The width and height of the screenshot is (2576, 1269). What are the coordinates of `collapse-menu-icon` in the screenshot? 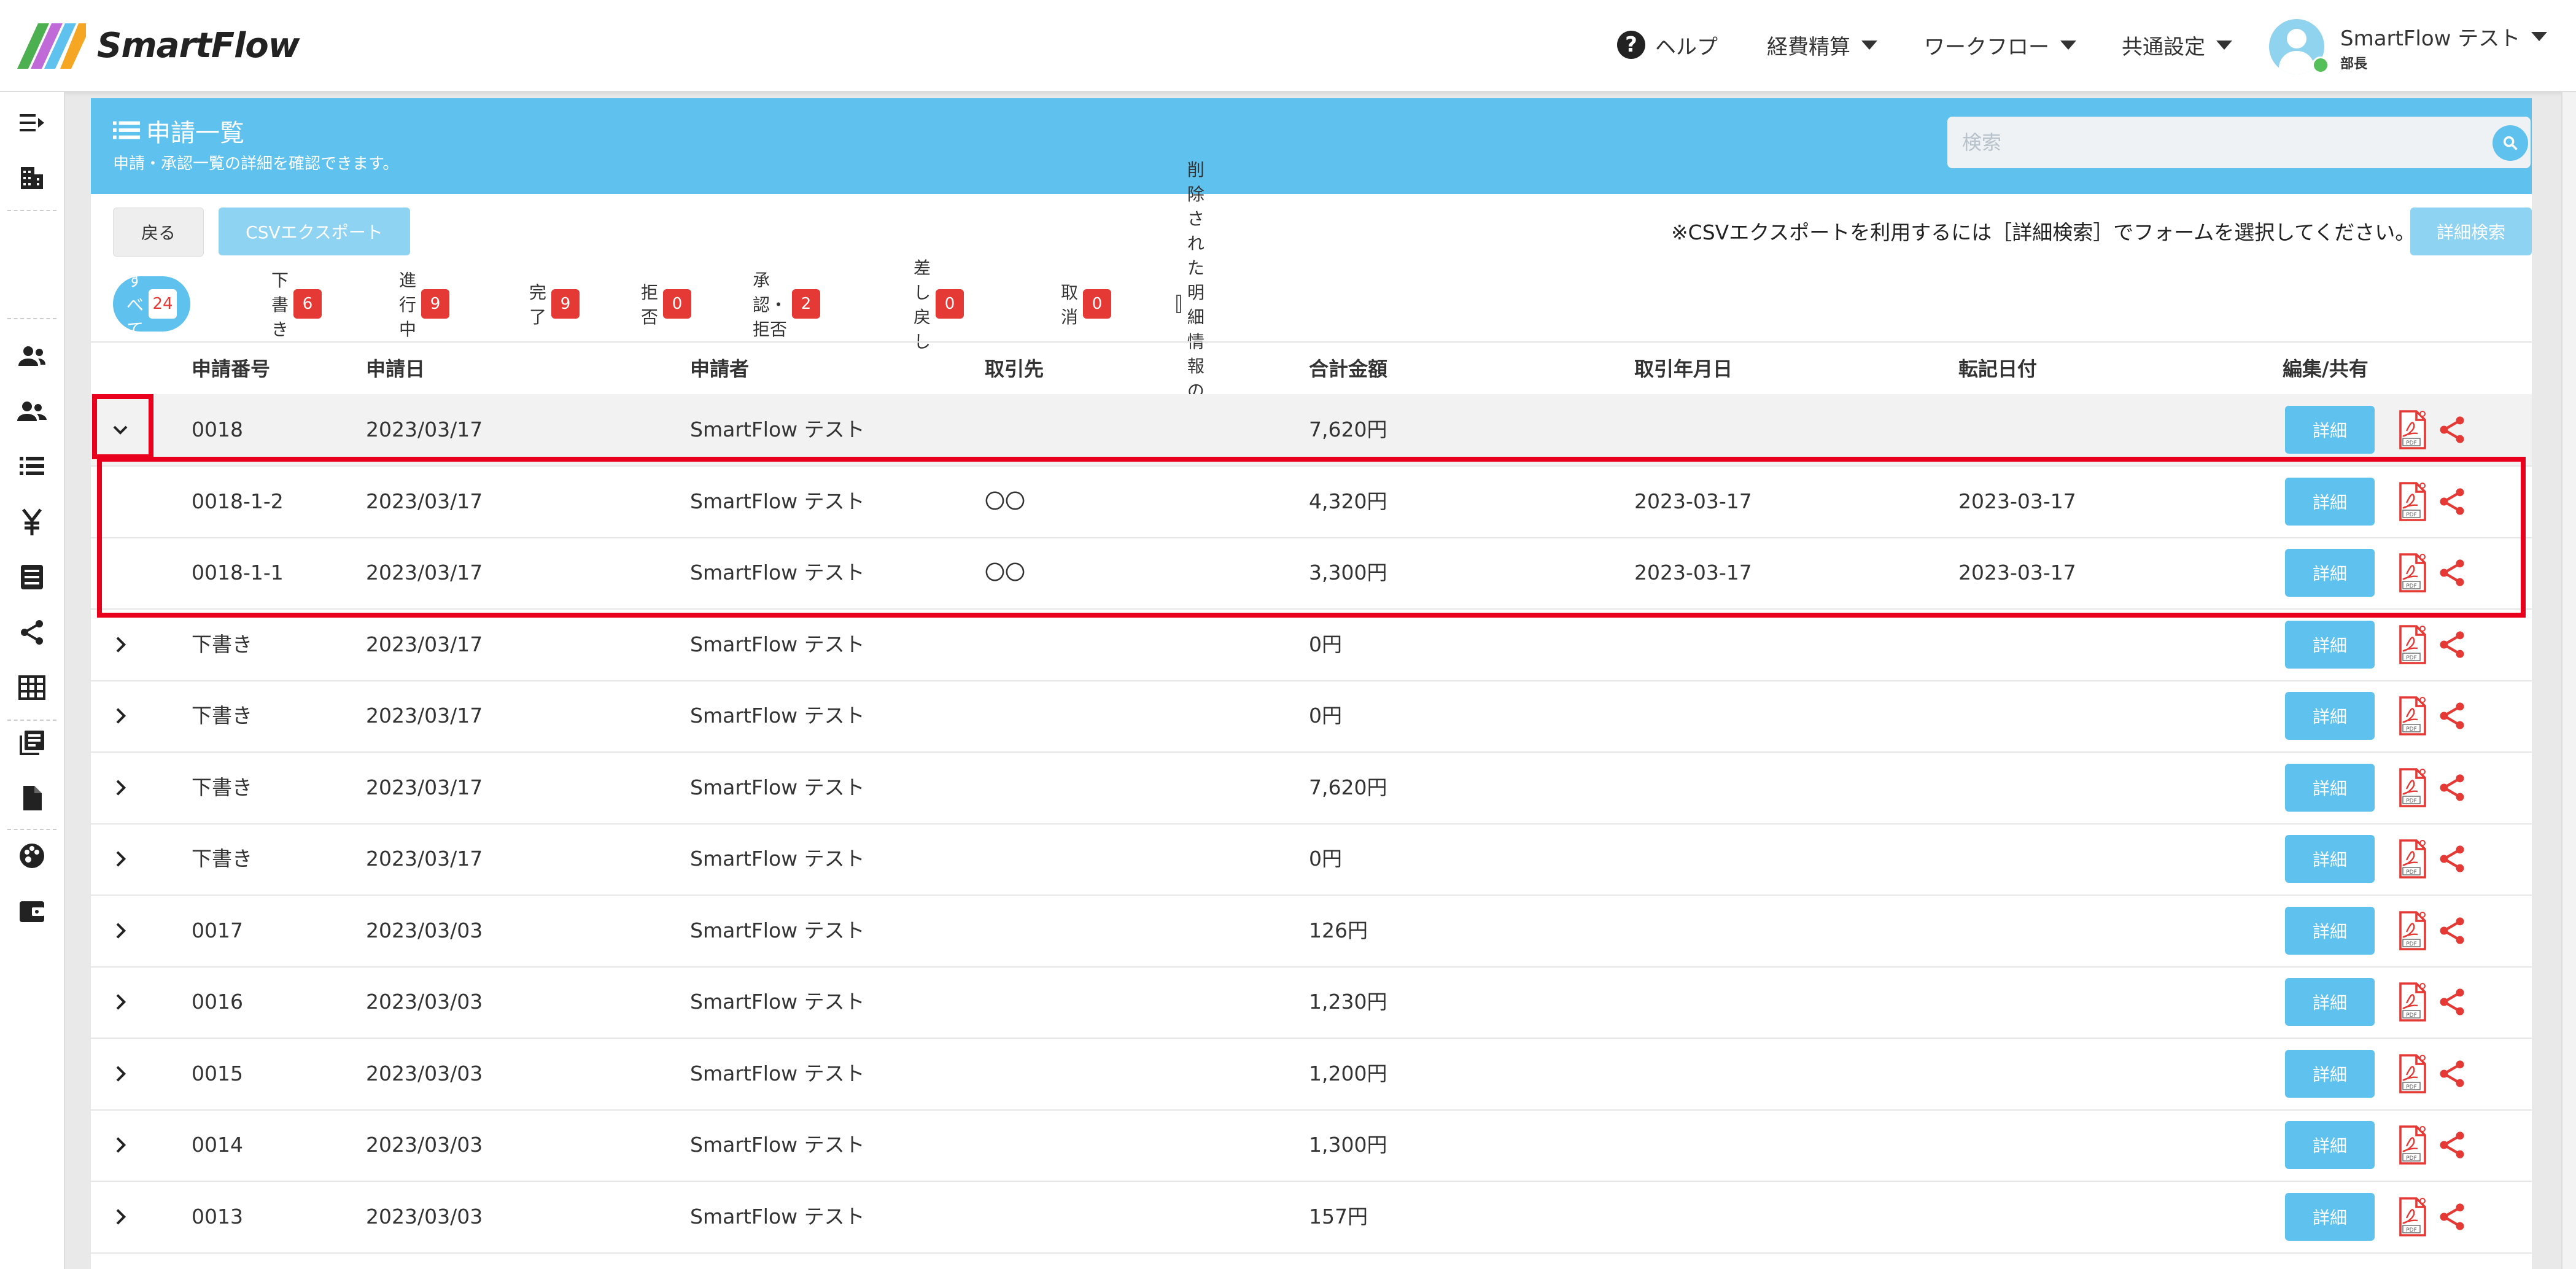 It's located at (32, 123).